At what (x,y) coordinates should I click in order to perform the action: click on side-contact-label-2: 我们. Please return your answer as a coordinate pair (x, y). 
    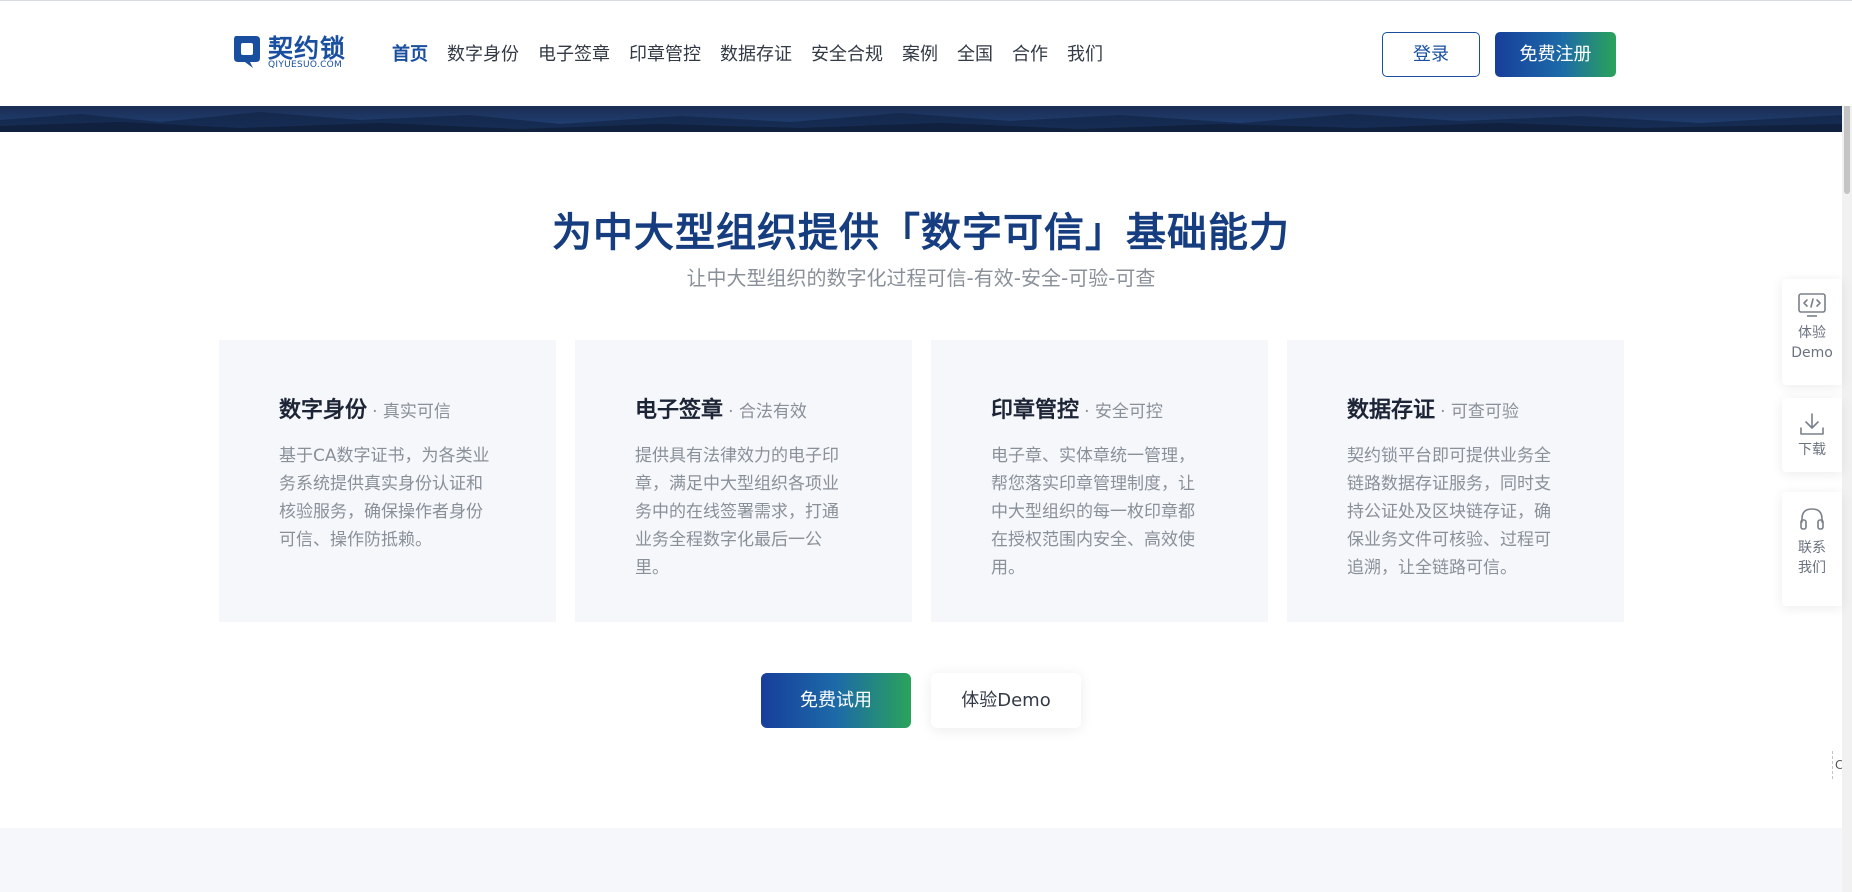
    Looking at the image, I should click on (1812, 568).